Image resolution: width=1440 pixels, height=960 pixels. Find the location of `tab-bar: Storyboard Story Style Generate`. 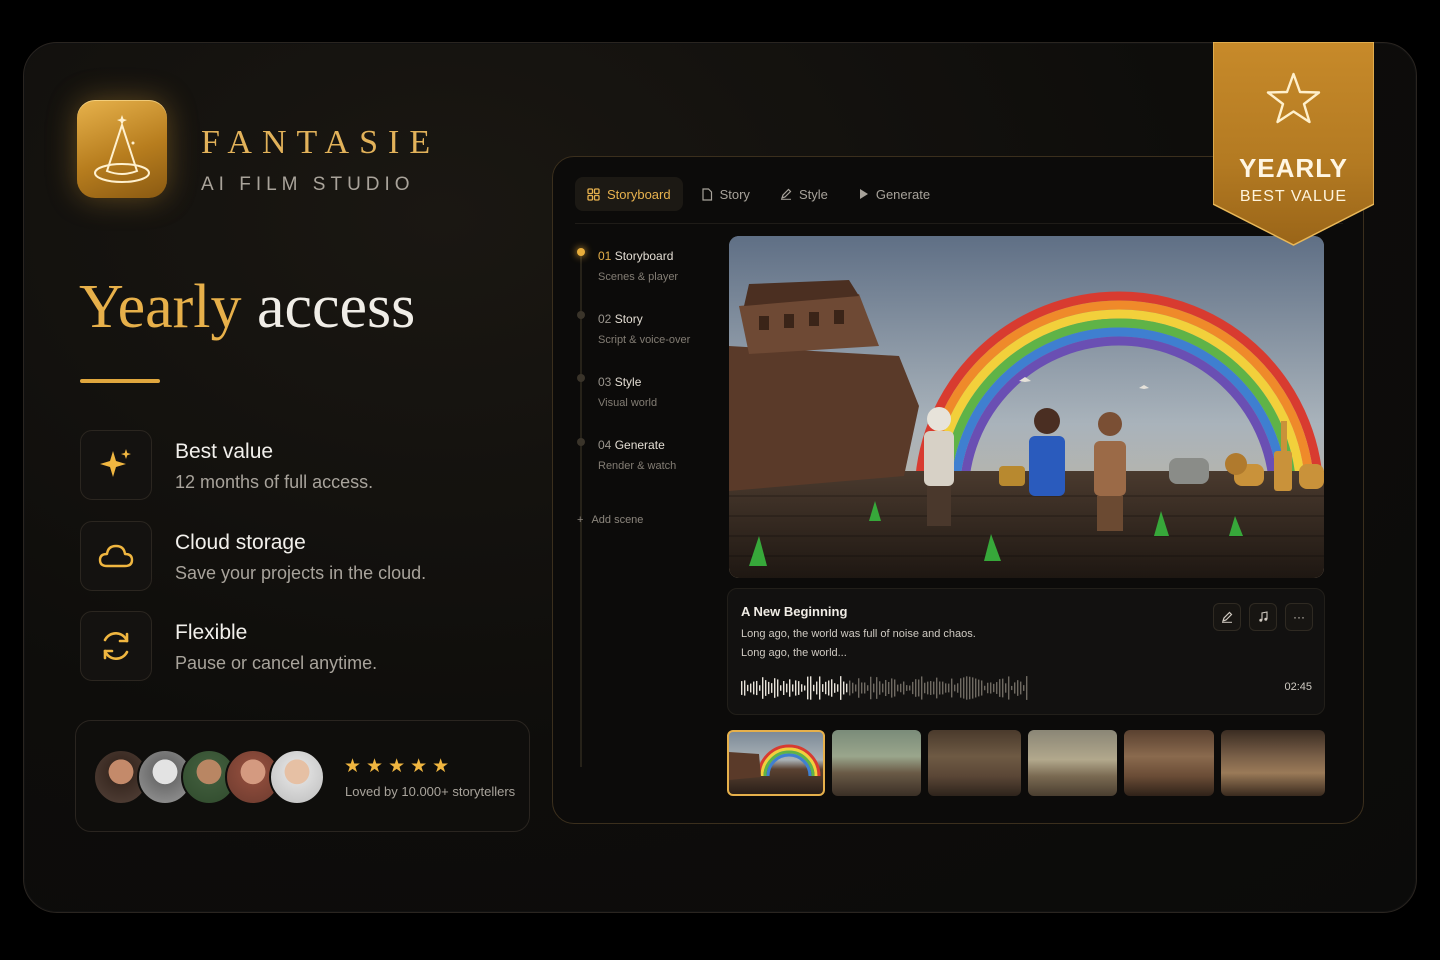

tab-bar: Storyboard Story Style Generate is located at coordinates (758, 194).